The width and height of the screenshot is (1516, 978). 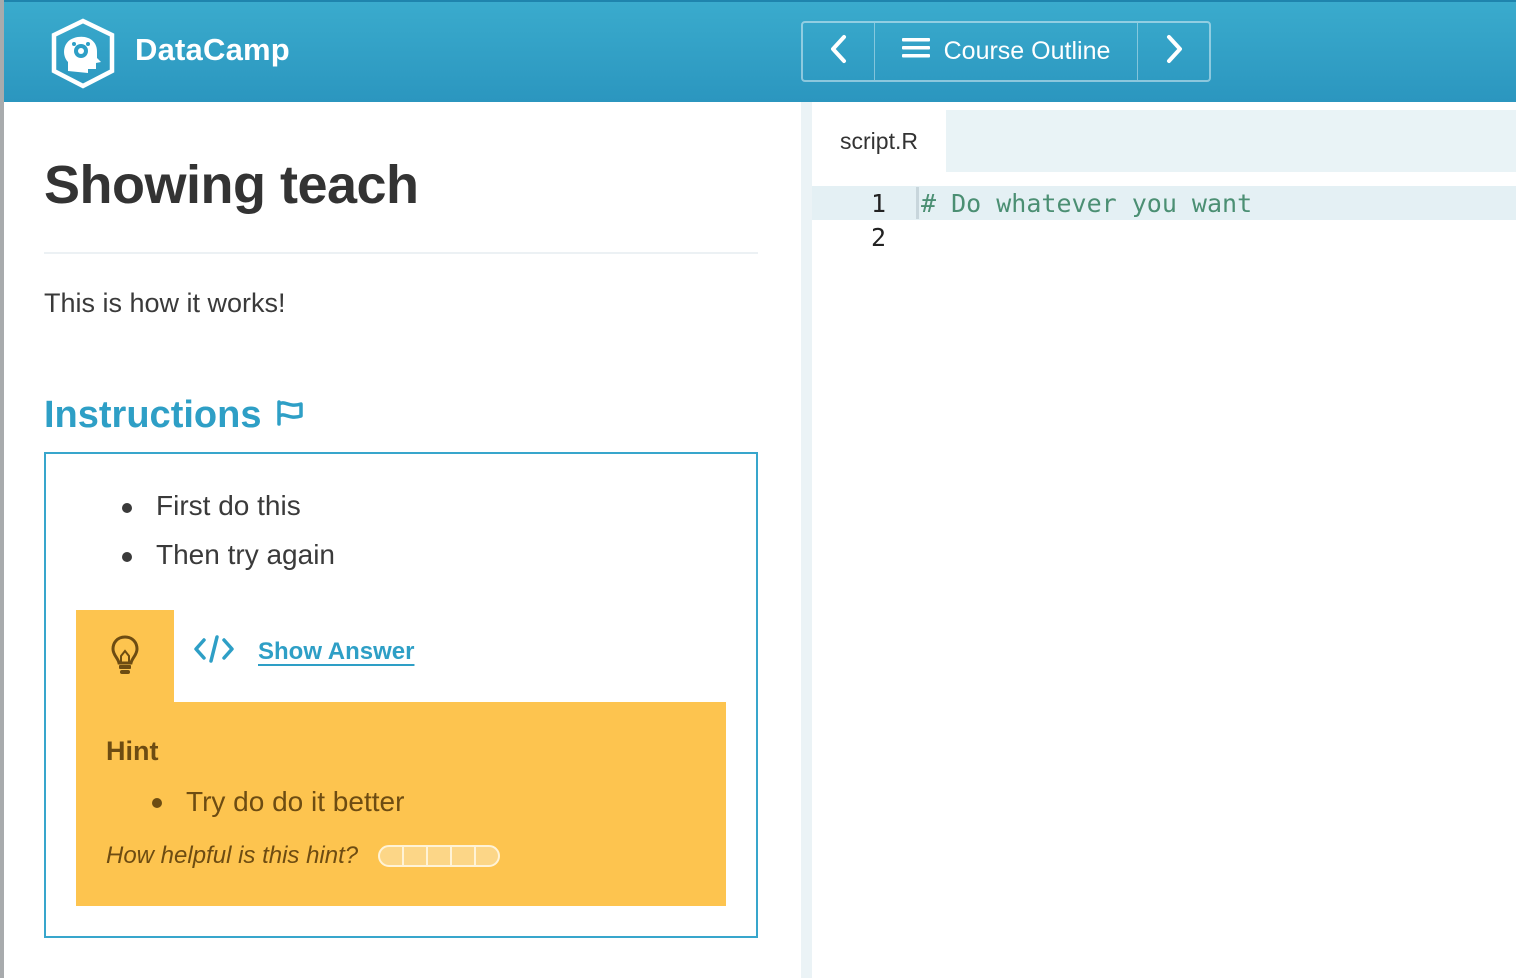 I want to click on hint-item: Try do do it better, so click(x=278, y=802).